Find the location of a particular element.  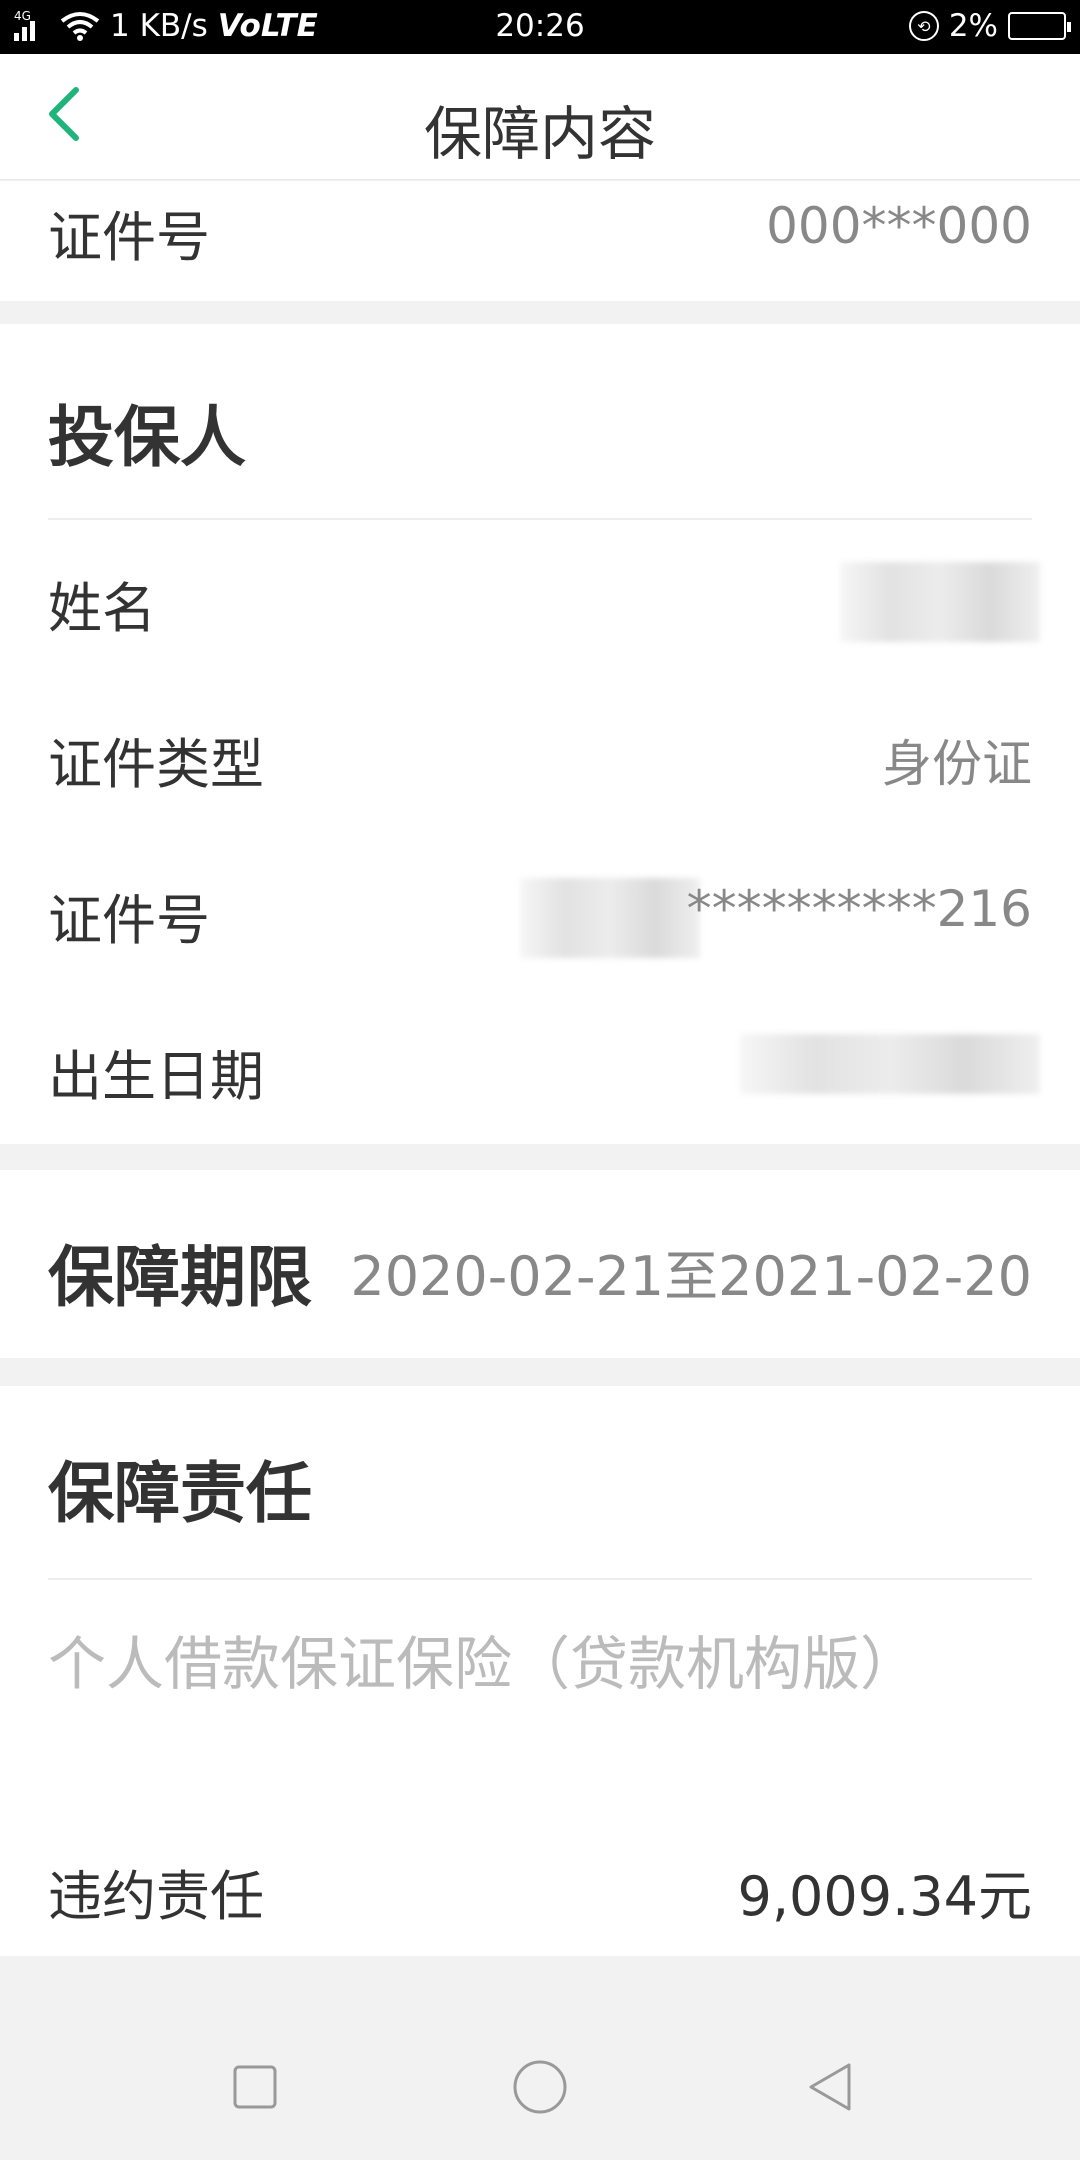

page-title: 保障内容 is located at coordinates (539, 134).